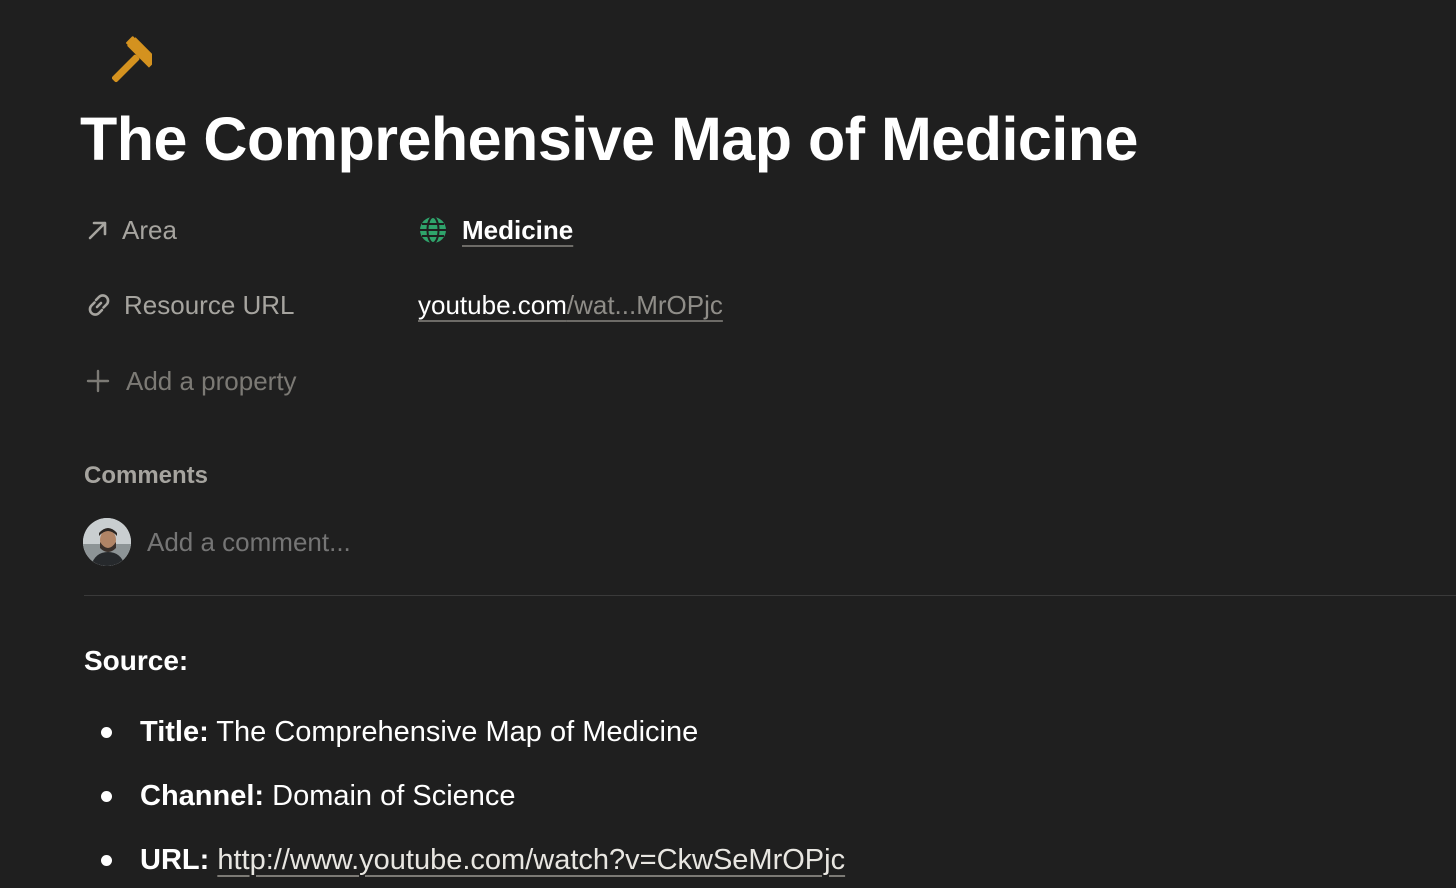 This screenshot has height=888, width=1456. Describe the element at coordinates (97, 230) in the screenshot. I see `arrow-up-right-icon` at that location.